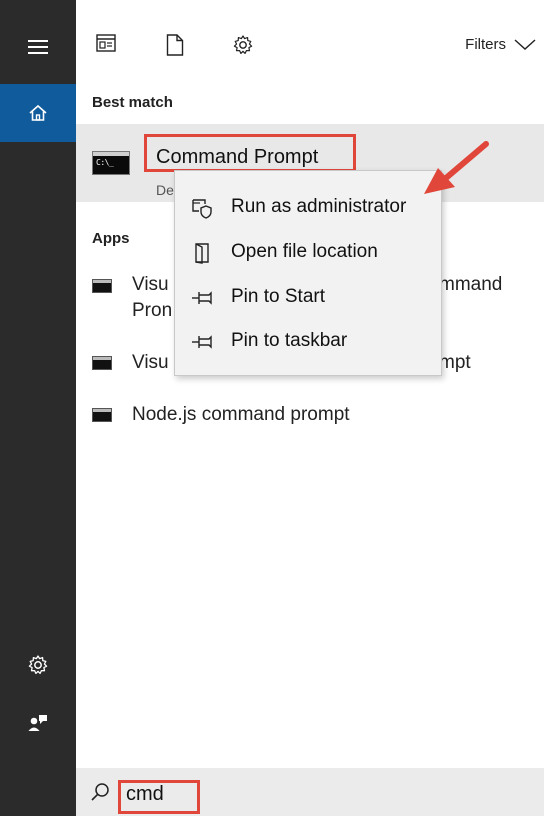 This screenshot has height=816, width=544. Describe the element at coordinates (456, 167) in the screenshot. I see `annotation-arrow` at that location.